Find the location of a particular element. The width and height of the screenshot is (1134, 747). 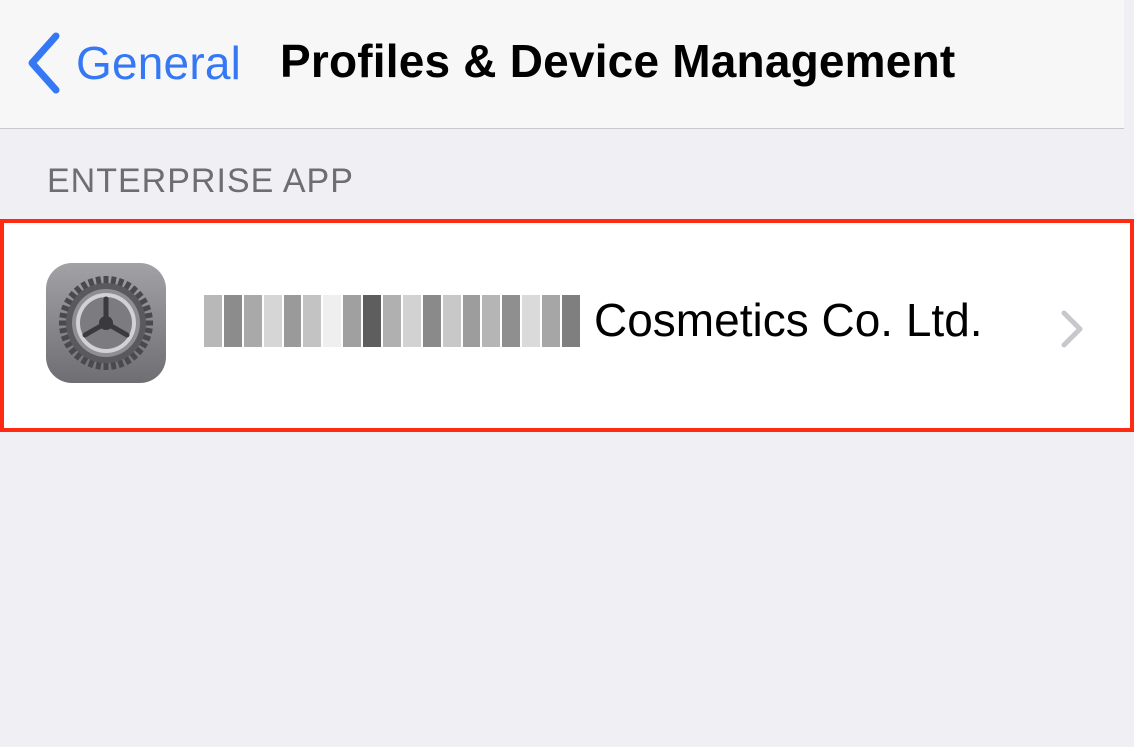

redacted-text is located at coordinates (392, 321).